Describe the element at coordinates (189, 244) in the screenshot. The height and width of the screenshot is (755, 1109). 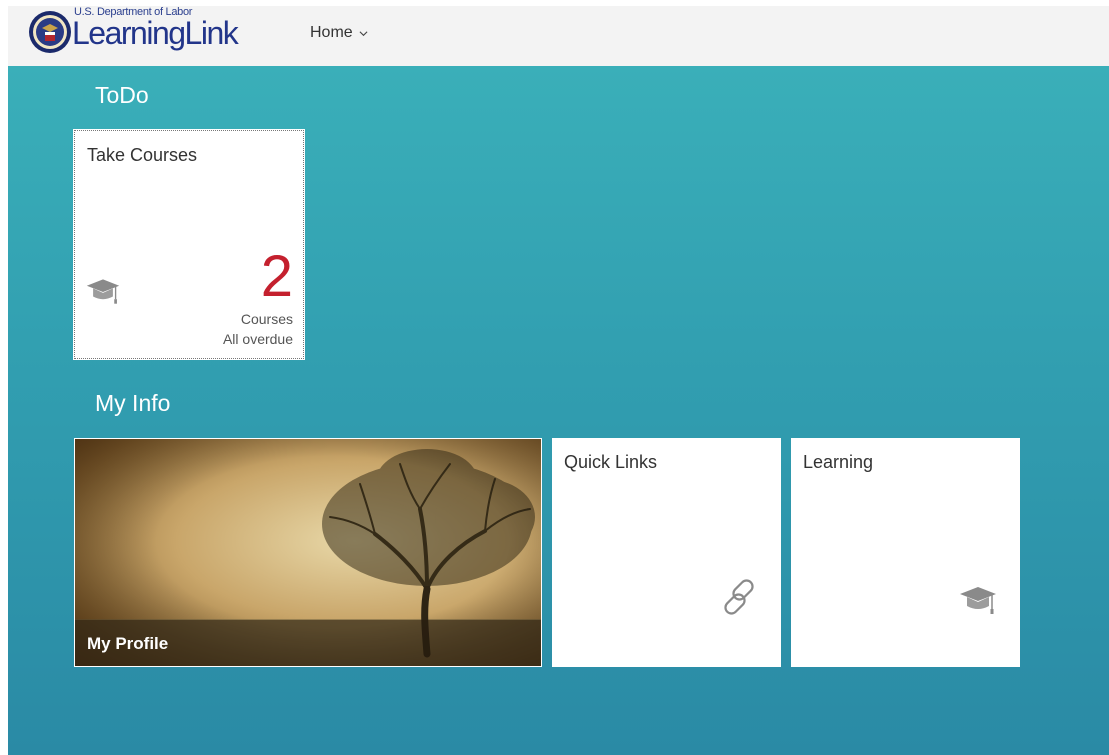
I see `take-courses-tile: Take Courses 2 Courses All overdue` at that location.